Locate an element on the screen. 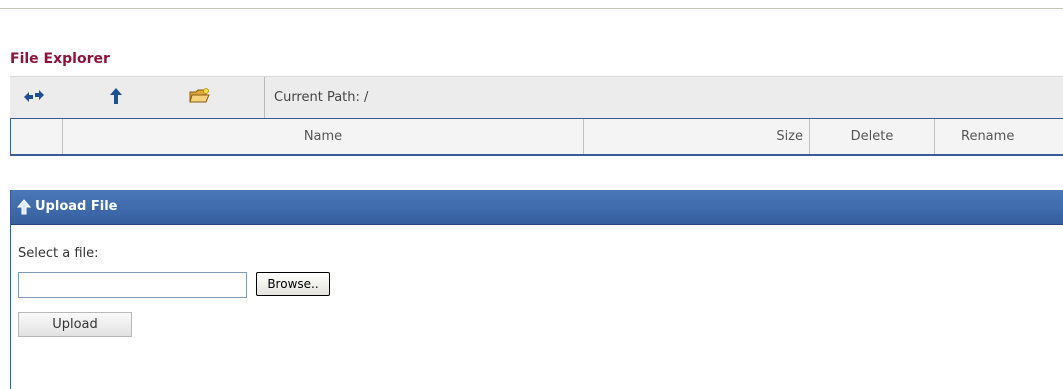 The height and width of the screenshot is (389, 1063). new-folder-button is located at coordinates (199, 96).